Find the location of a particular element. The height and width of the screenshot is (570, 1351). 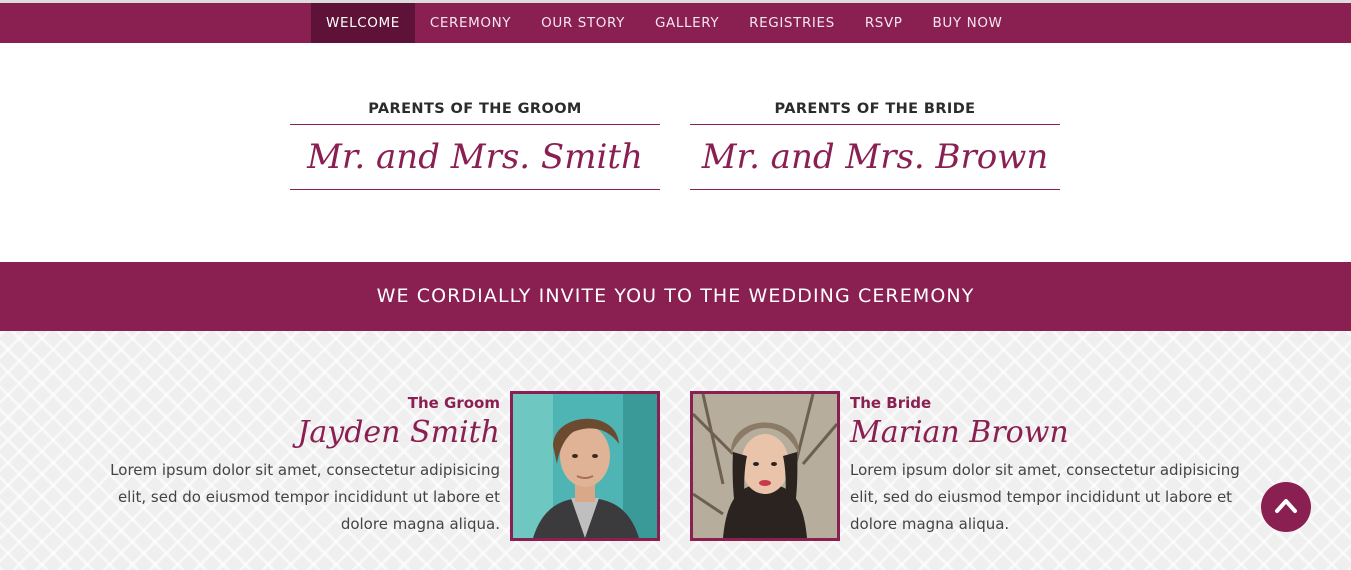

parents-of-groom: PARENTS OF THE GROOM Mr. and Mrs. Smith is located at coordinates (475, 143).